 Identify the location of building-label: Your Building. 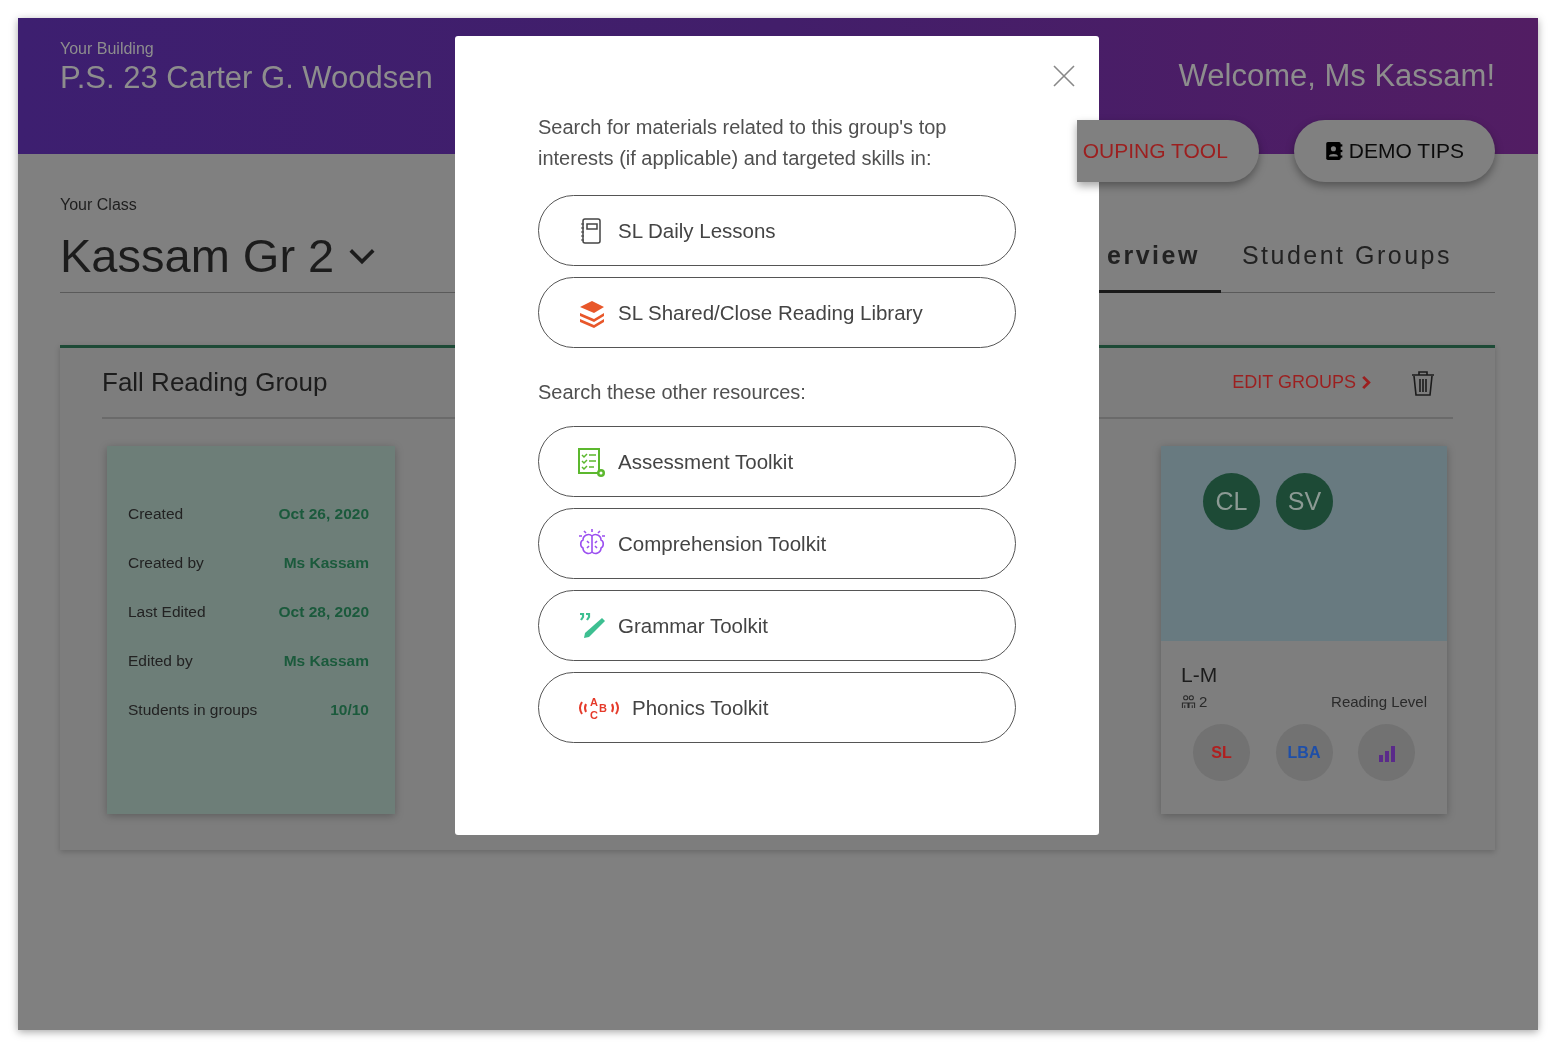
(107, 49).